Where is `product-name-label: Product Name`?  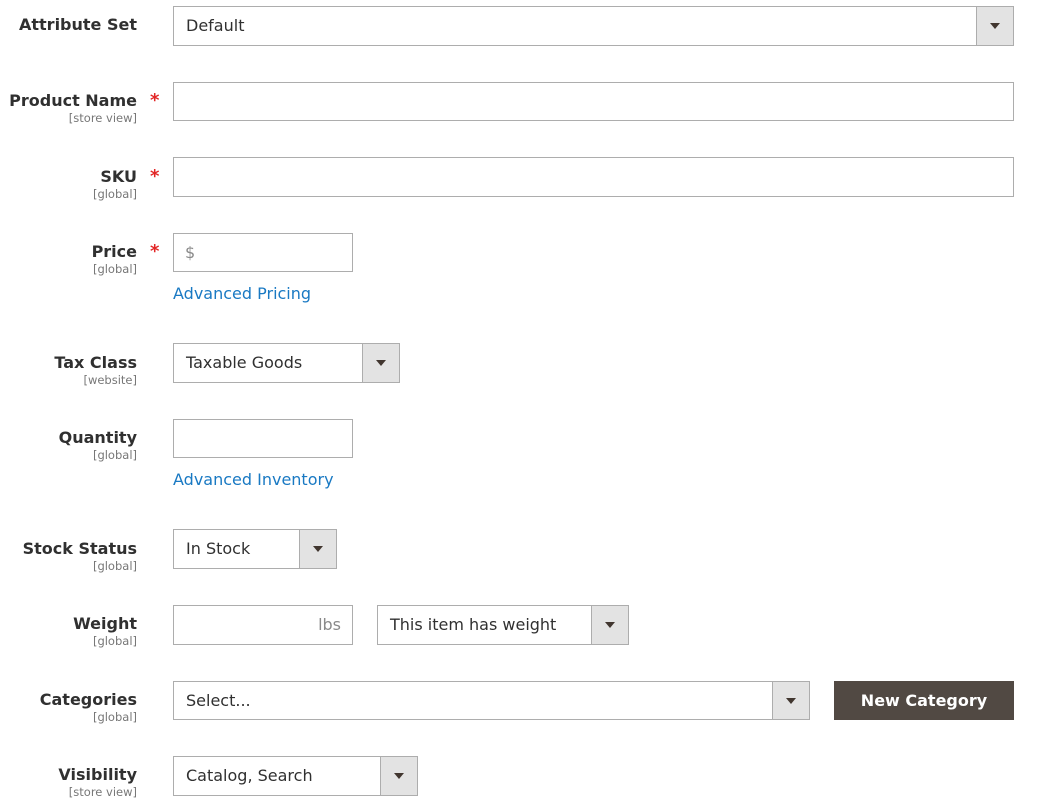
product-name-label: Product Name is located at coordinates (73, 100).